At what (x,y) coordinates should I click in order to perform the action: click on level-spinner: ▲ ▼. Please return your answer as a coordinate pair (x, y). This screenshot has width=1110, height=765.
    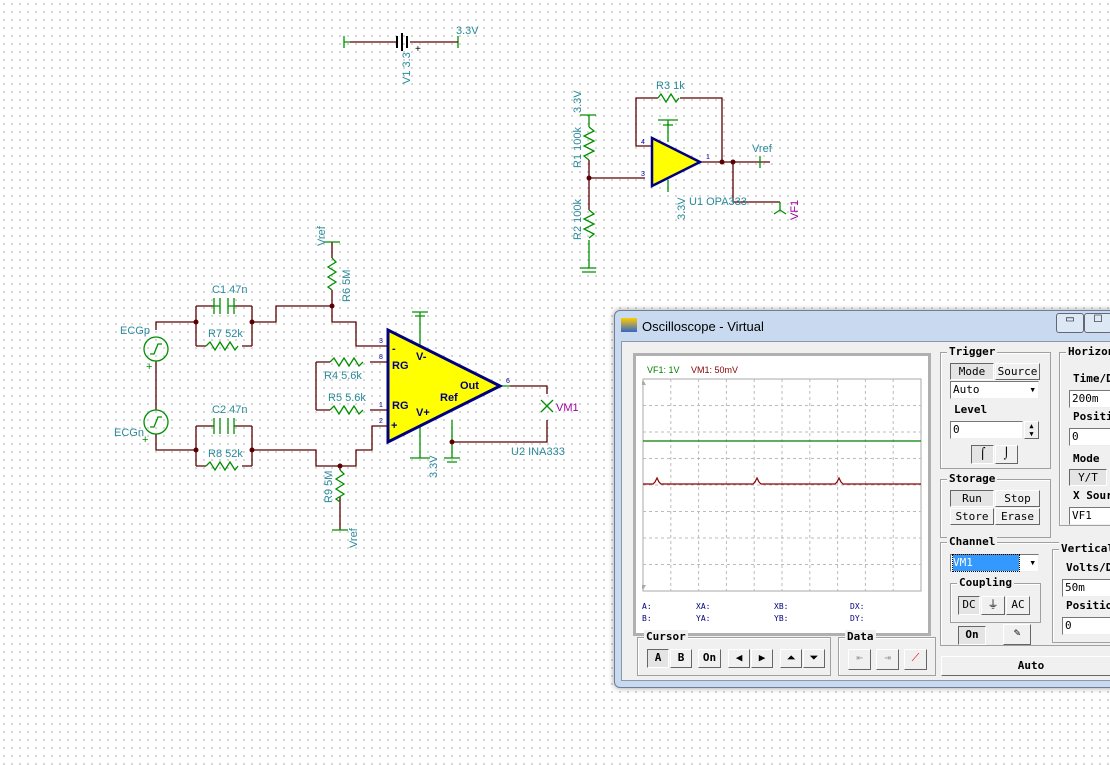
    Looking at the image, I should click on (1031, 430).